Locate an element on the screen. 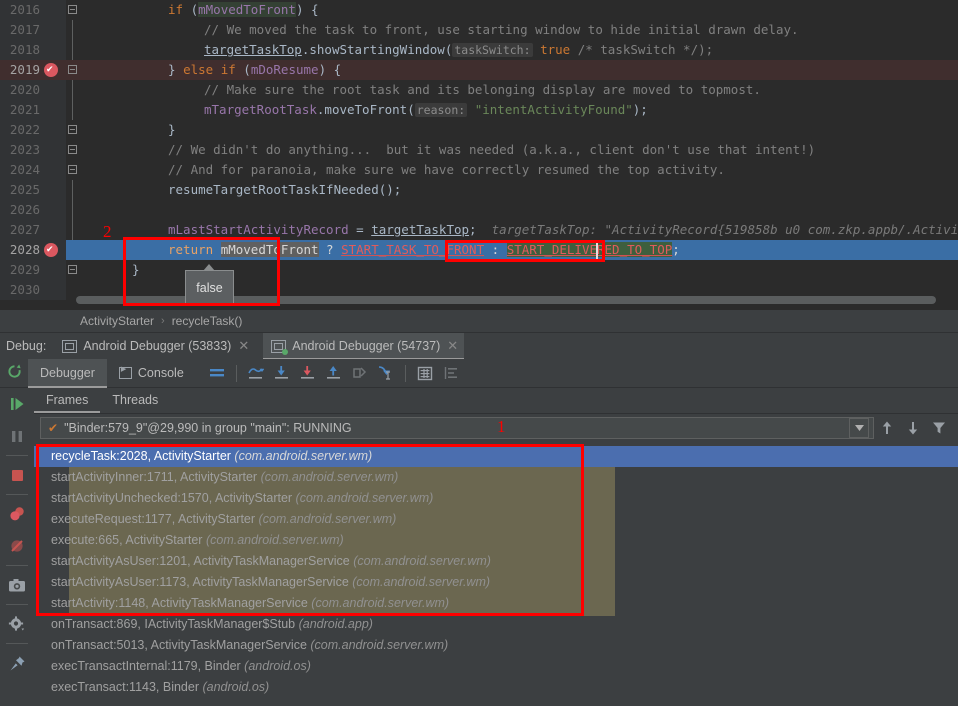 Image resolution: width=958 pixels, height=706 pixels. frame-package: (android.app) is located at coordinates (335, 624).